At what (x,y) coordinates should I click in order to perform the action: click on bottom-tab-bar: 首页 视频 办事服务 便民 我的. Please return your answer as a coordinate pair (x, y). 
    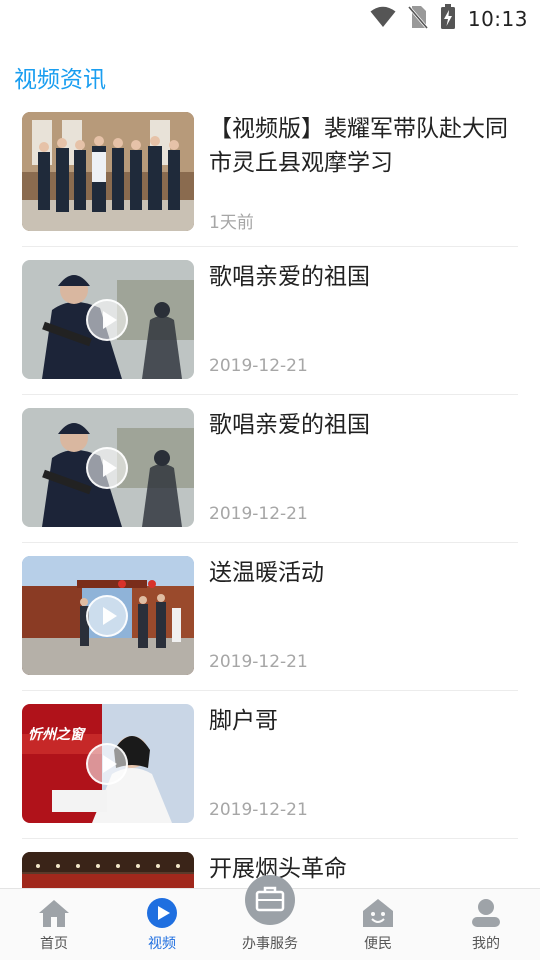
    Looking at the image, I should click on (270, 917).